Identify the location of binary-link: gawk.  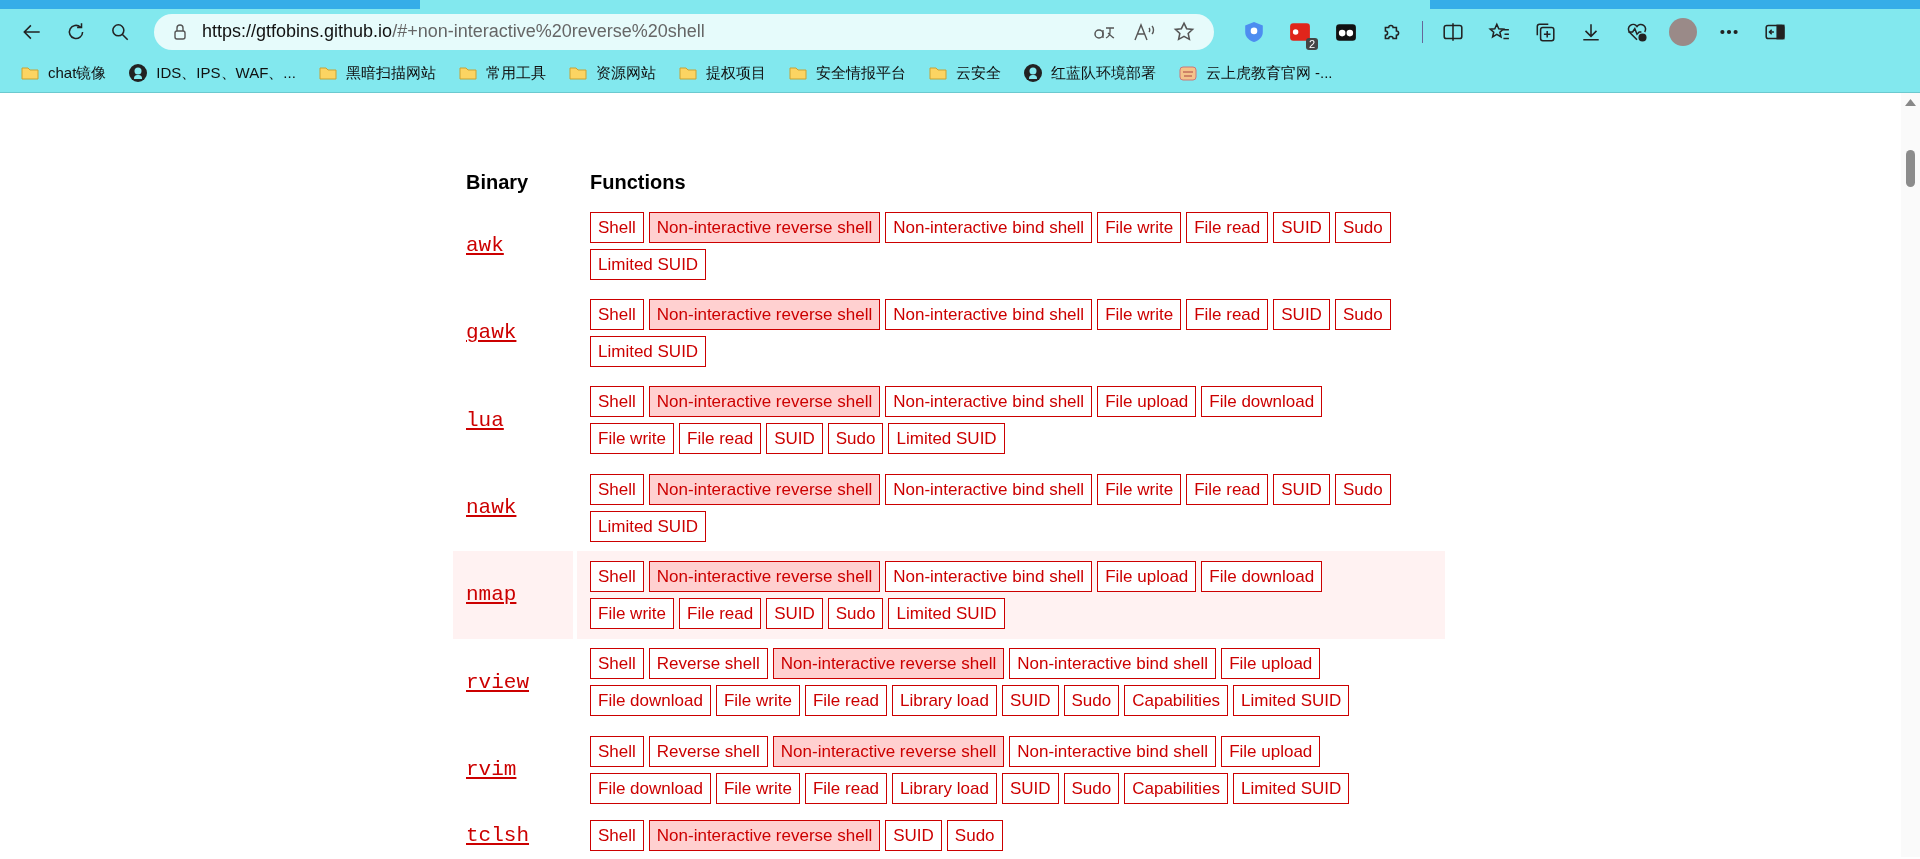
(491, 333).